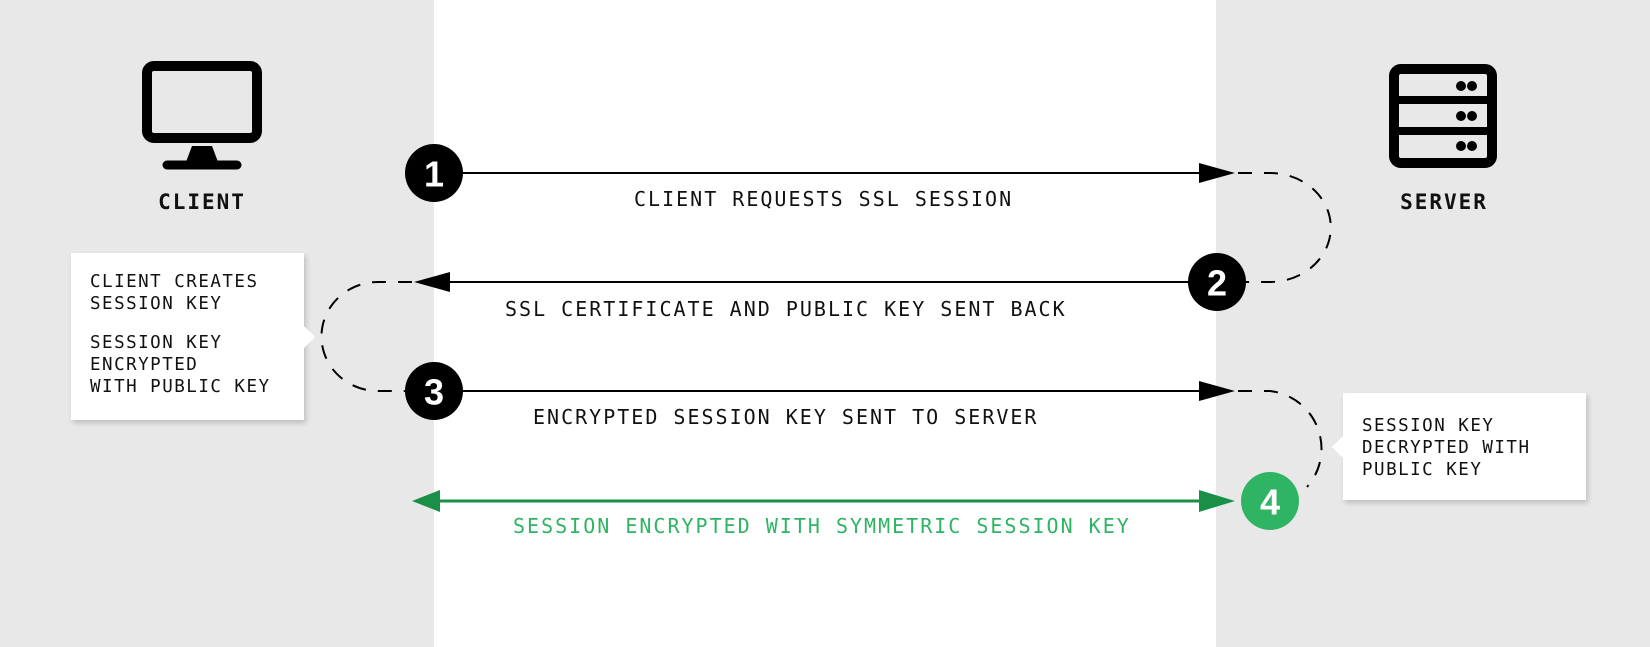 The width and height of the screenshot is (1650, 647). Describe the element at coordinates (824, 199) in the screenshot. I see `step-1-label: CLIENT REQUESTS SSL SESSION` at that location.